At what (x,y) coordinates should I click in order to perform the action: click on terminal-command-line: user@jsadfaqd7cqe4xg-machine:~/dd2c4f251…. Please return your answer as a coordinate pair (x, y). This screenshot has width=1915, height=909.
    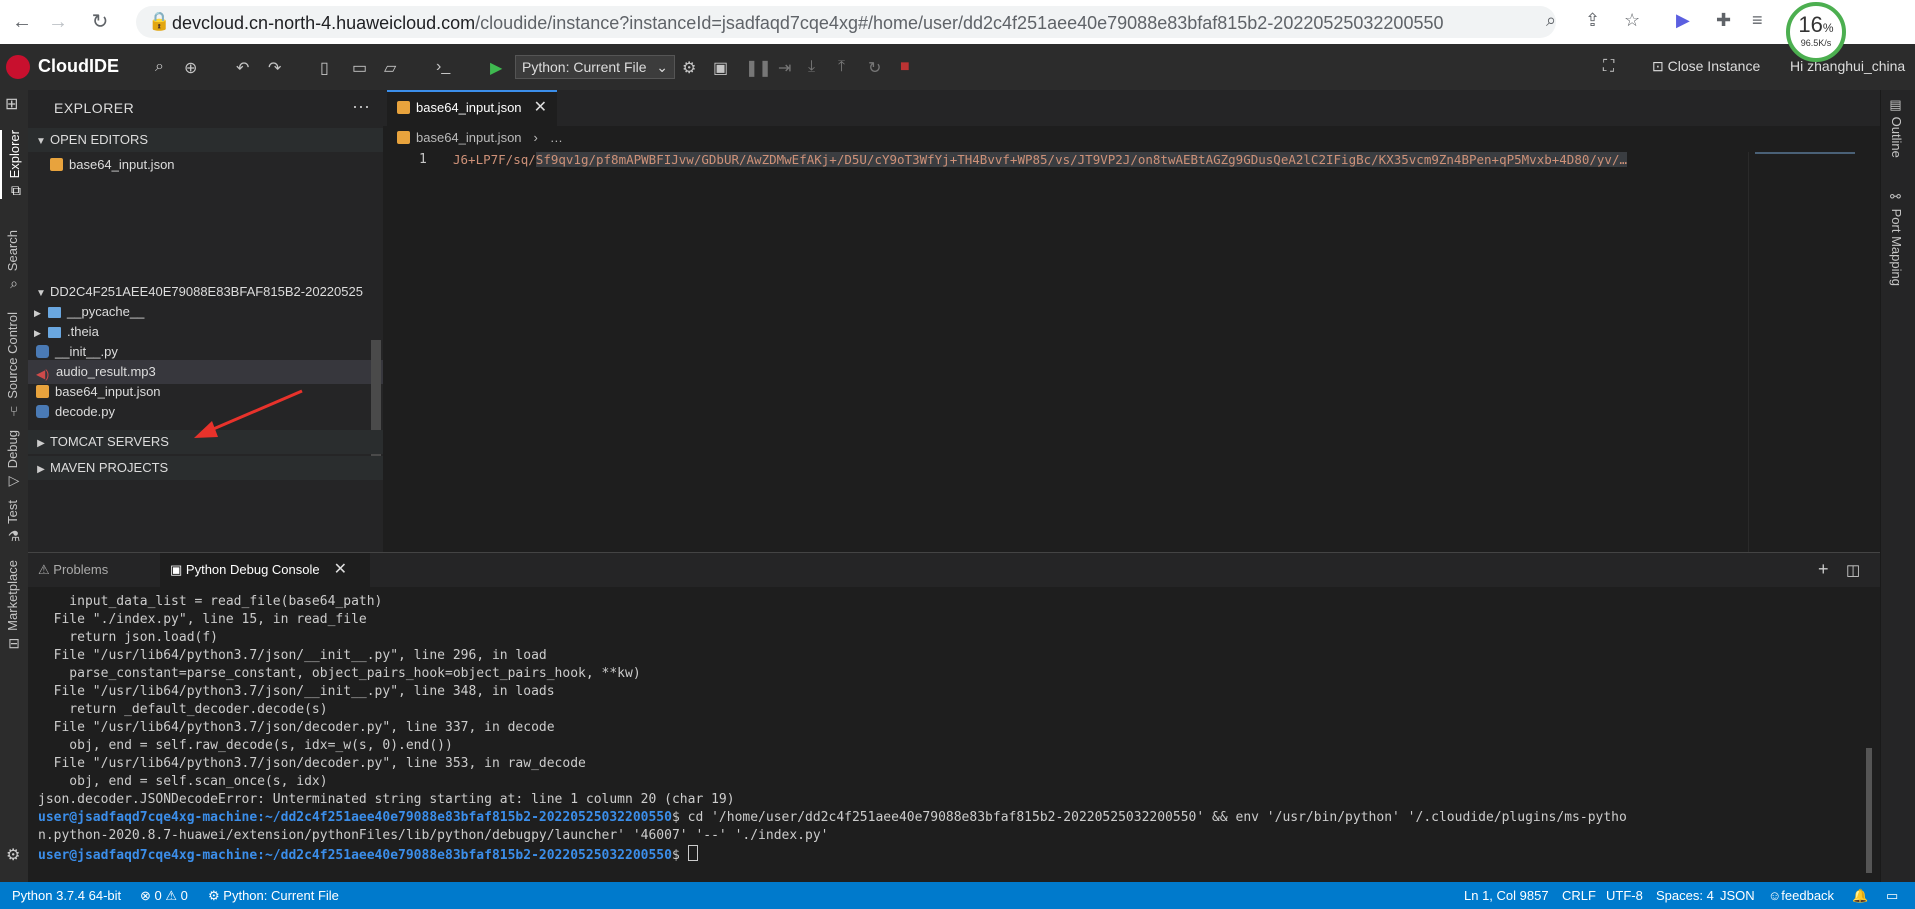
    Looking at the image, I should click on (832, 817).